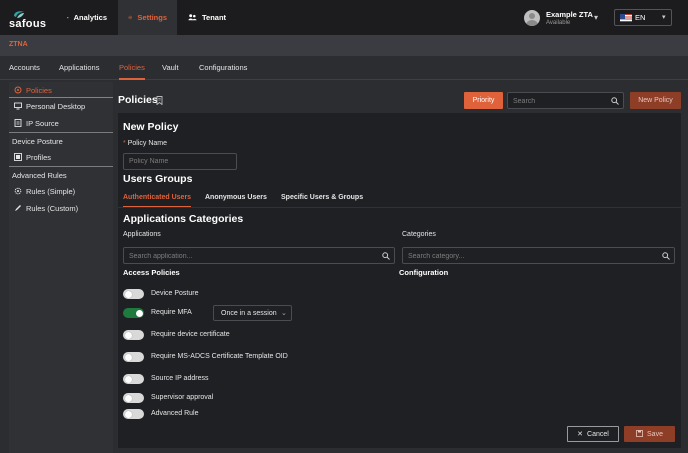  What do you see at coordinates (133, 335) in the screenshot?
I see `toggle-require-device-certificate` at bounding box center [133, 335].